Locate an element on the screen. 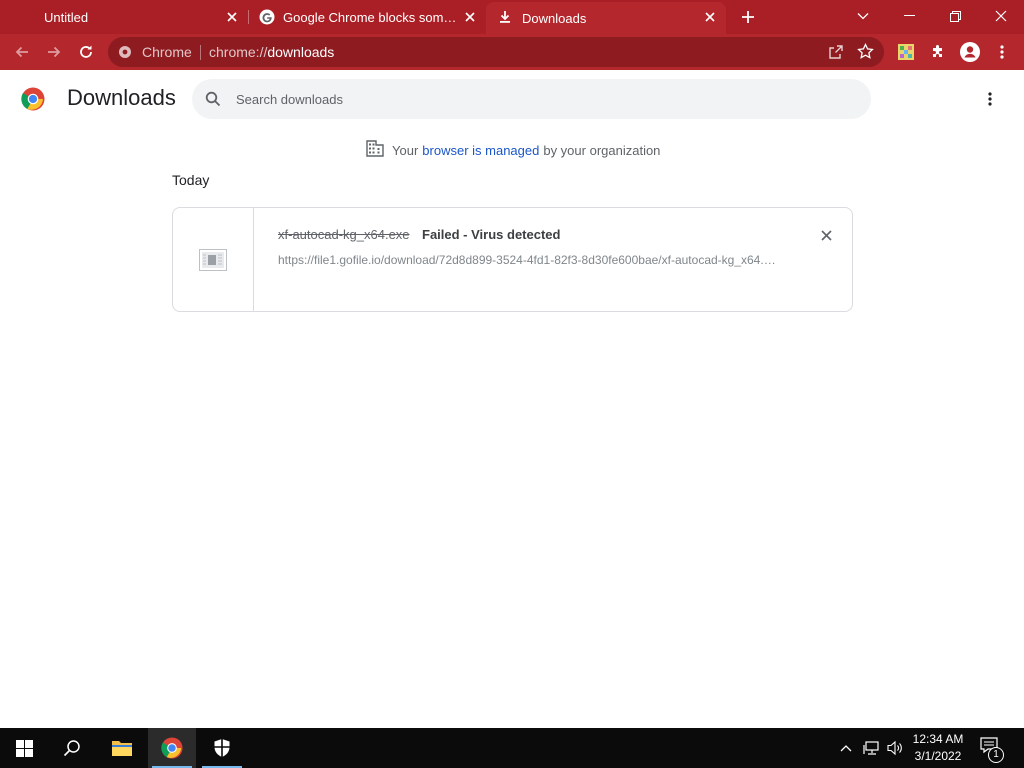 This screenshot has width=1024, height=768. volume-button is located at coordinates (895, 748).